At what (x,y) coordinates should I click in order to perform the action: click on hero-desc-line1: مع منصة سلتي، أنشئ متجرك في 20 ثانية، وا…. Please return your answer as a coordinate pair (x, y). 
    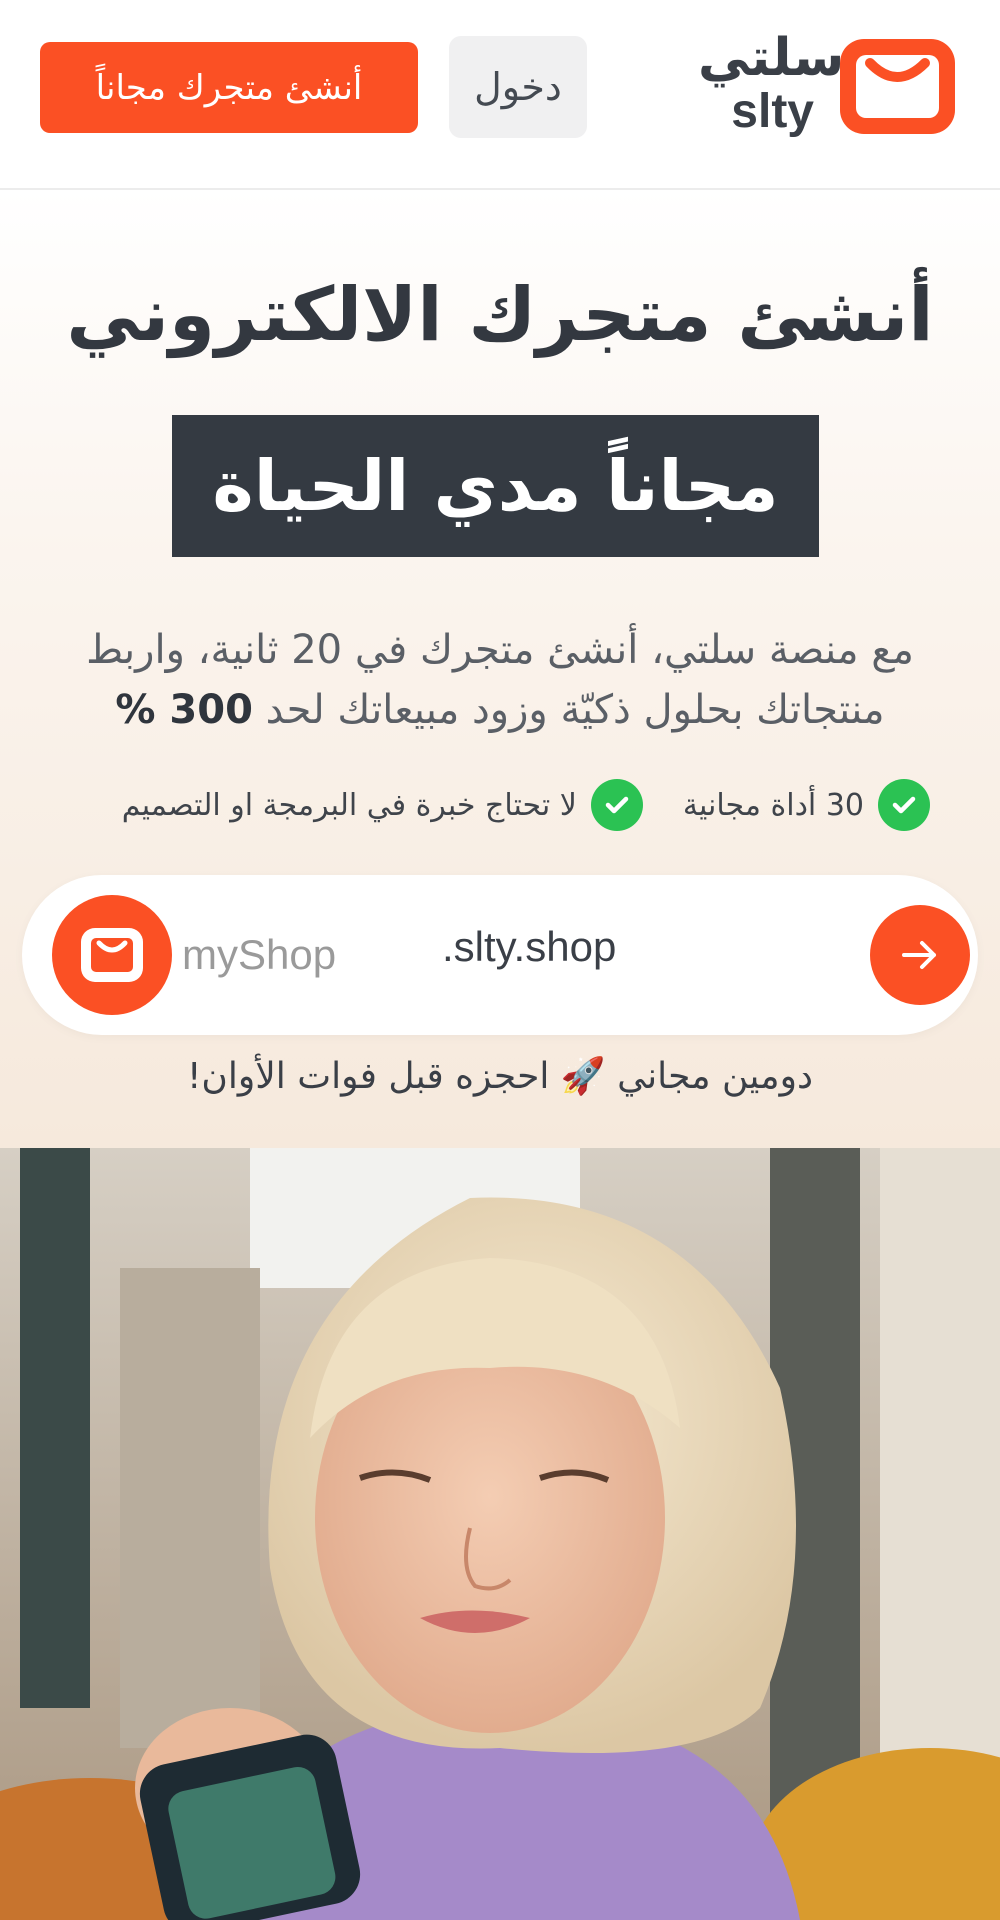
    Looking at the image, I should click on (500, 650).